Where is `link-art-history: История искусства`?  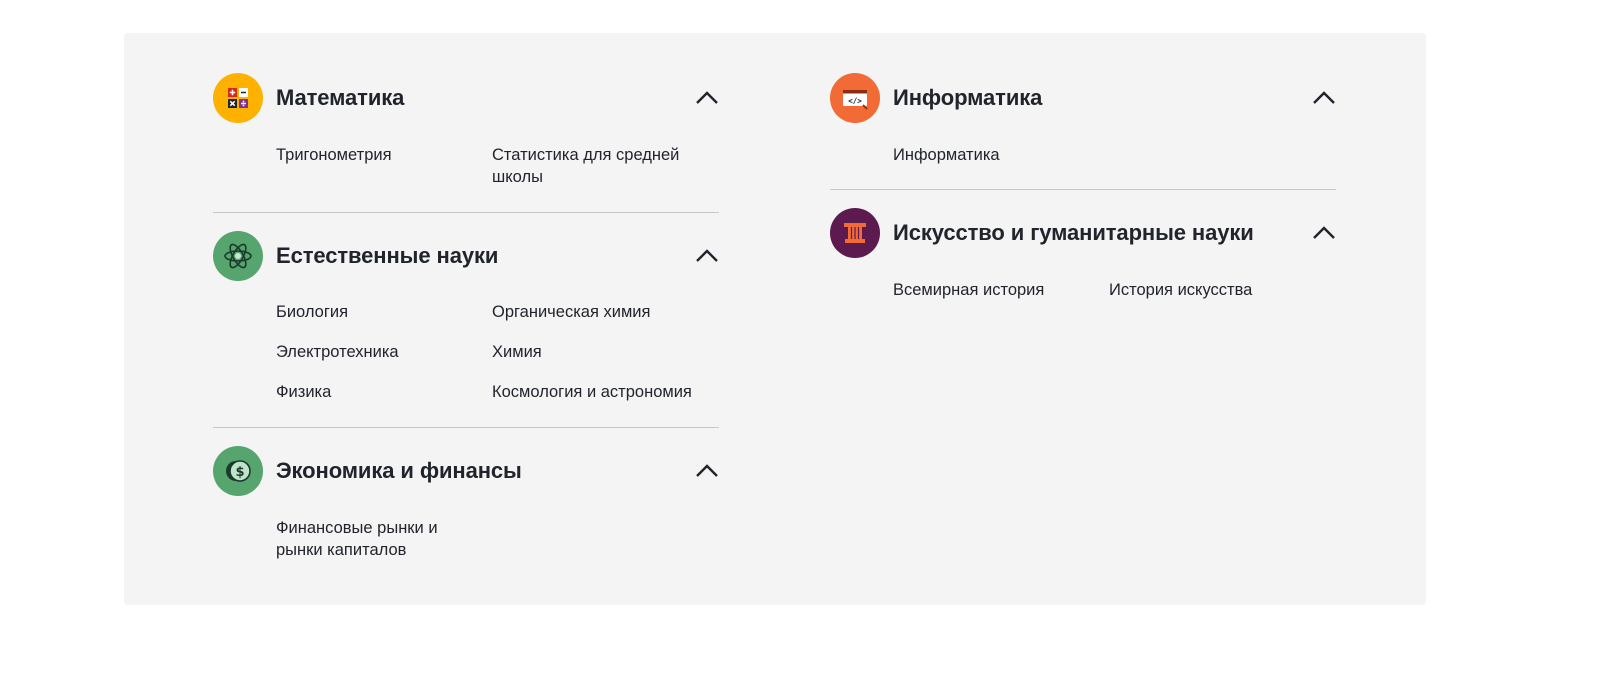
link-art-history: История искусства is located at coordinates (1224, 290).